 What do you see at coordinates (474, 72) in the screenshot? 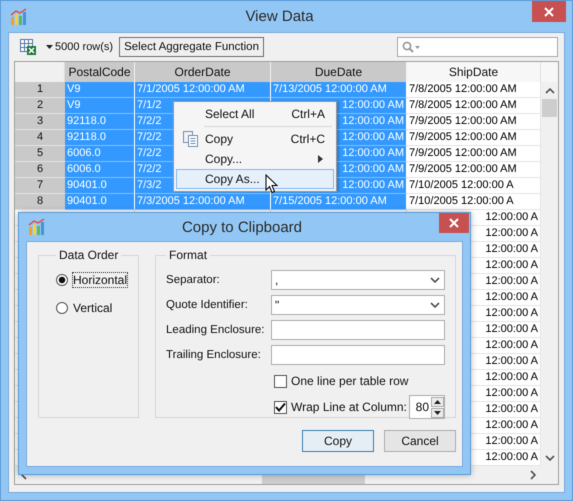
I see `column-header: ShipDate` at bounding box center [474, 72].